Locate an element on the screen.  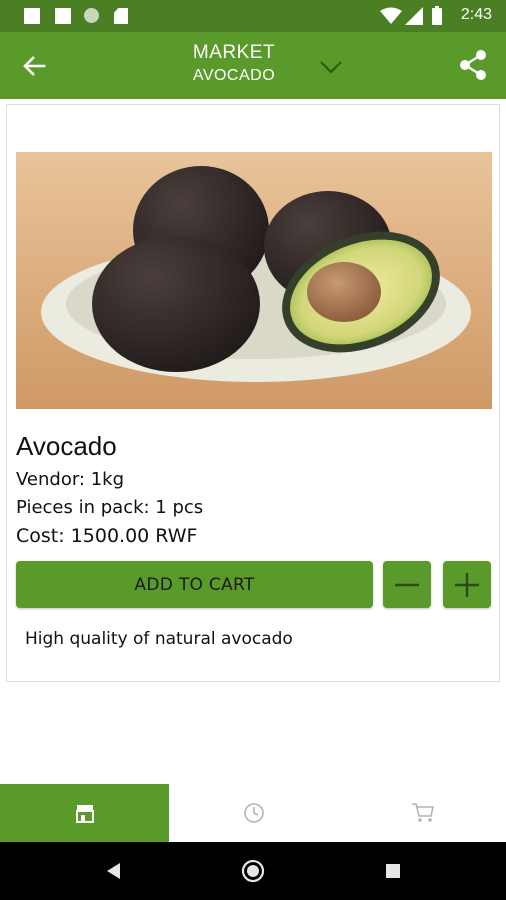
nav-market-tab is located at coordinates (84, 813).